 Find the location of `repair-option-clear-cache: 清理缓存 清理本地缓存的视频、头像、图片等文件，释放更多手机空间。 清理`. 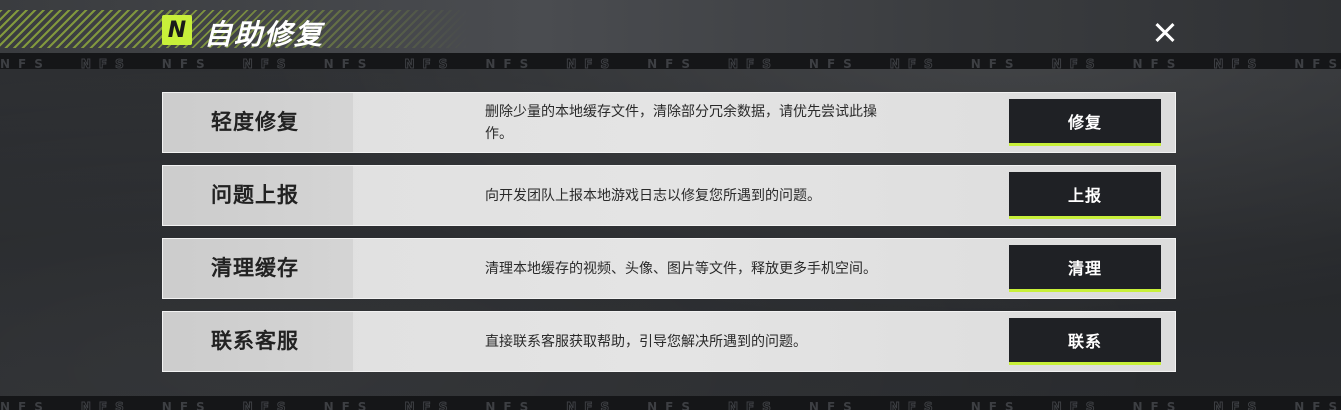

repair-option-clear-cache: 清理缓存 清理本地缓存的视频、头像、图片等文件，释放更多手机空间。 清理 is located at coordinates (669, 268).